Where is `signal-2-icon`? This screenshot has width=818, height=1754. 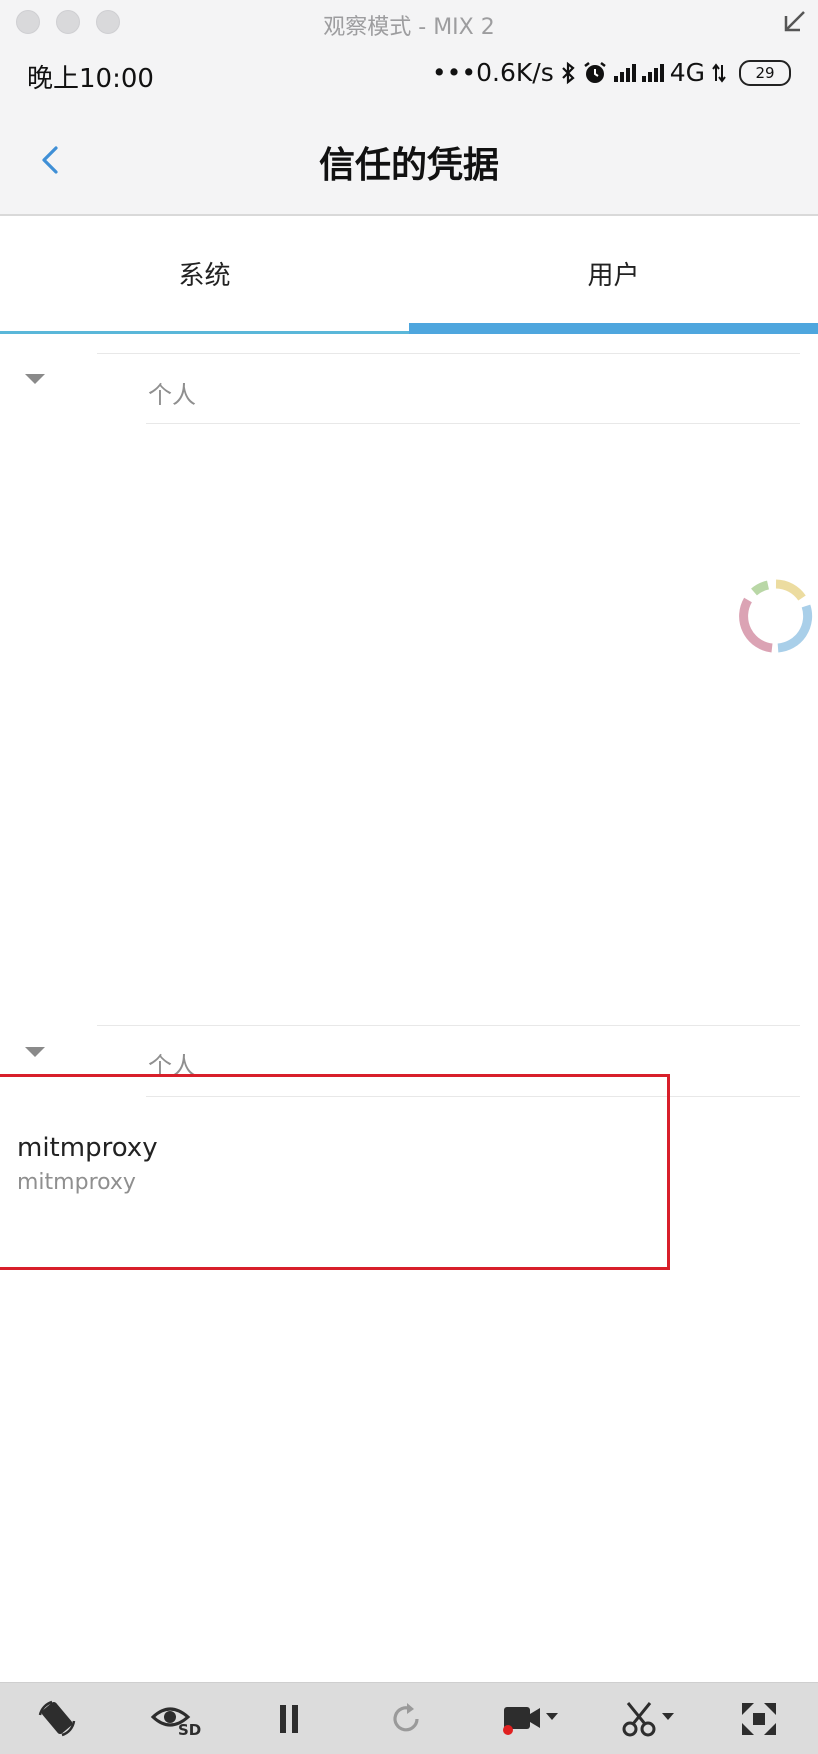
signal-2-icon is located at coordinates (652, 72).